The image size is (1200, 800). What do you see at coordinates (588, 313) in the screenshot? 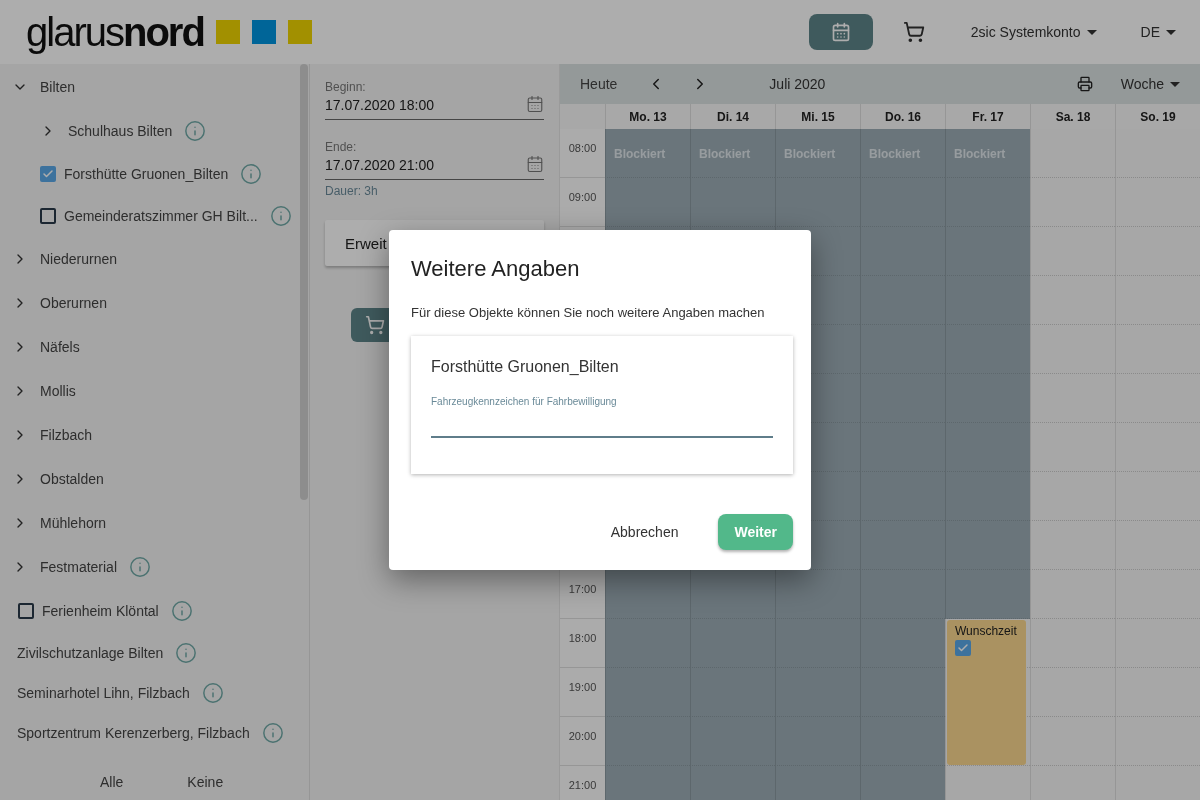
I see `dialog-text: Für diese Objekte können Sie noch weitere Angaben machen` at bounding box center [588, 313].